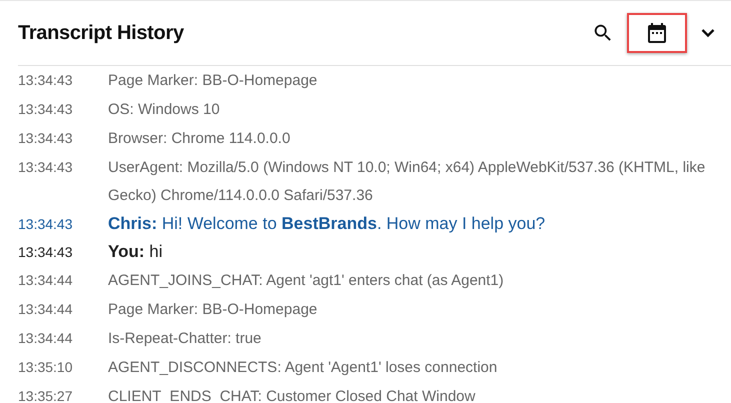 The image size is (731, 403). I want to click on transcript-line: You: hi, so click(136, 252).